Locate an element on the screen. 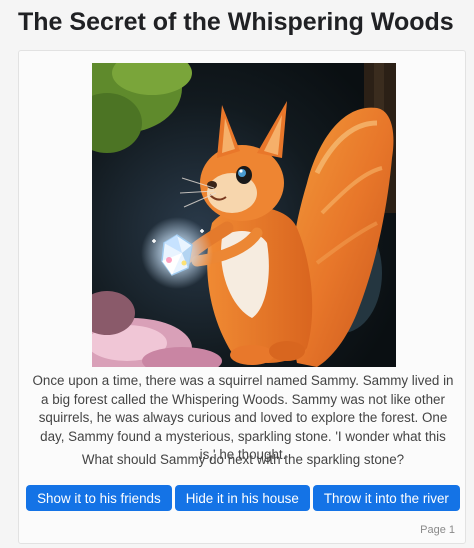 The width and height of the screenshot is (474, 548). choice-button-hide-house: Hide it in his house is located at coordinates (242, 498).